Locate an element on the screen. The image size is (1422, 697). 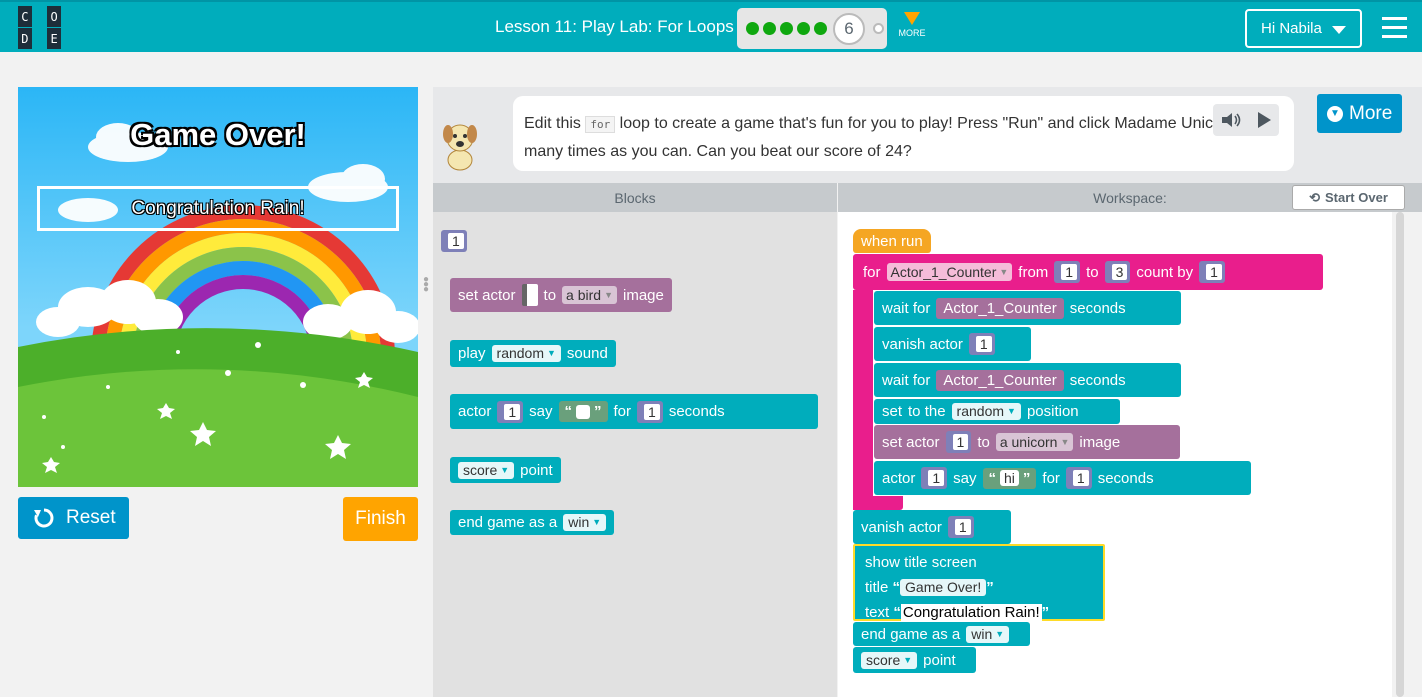
subtitle-text-field: Congratulation Rain! is located at coordinates (971, 612).